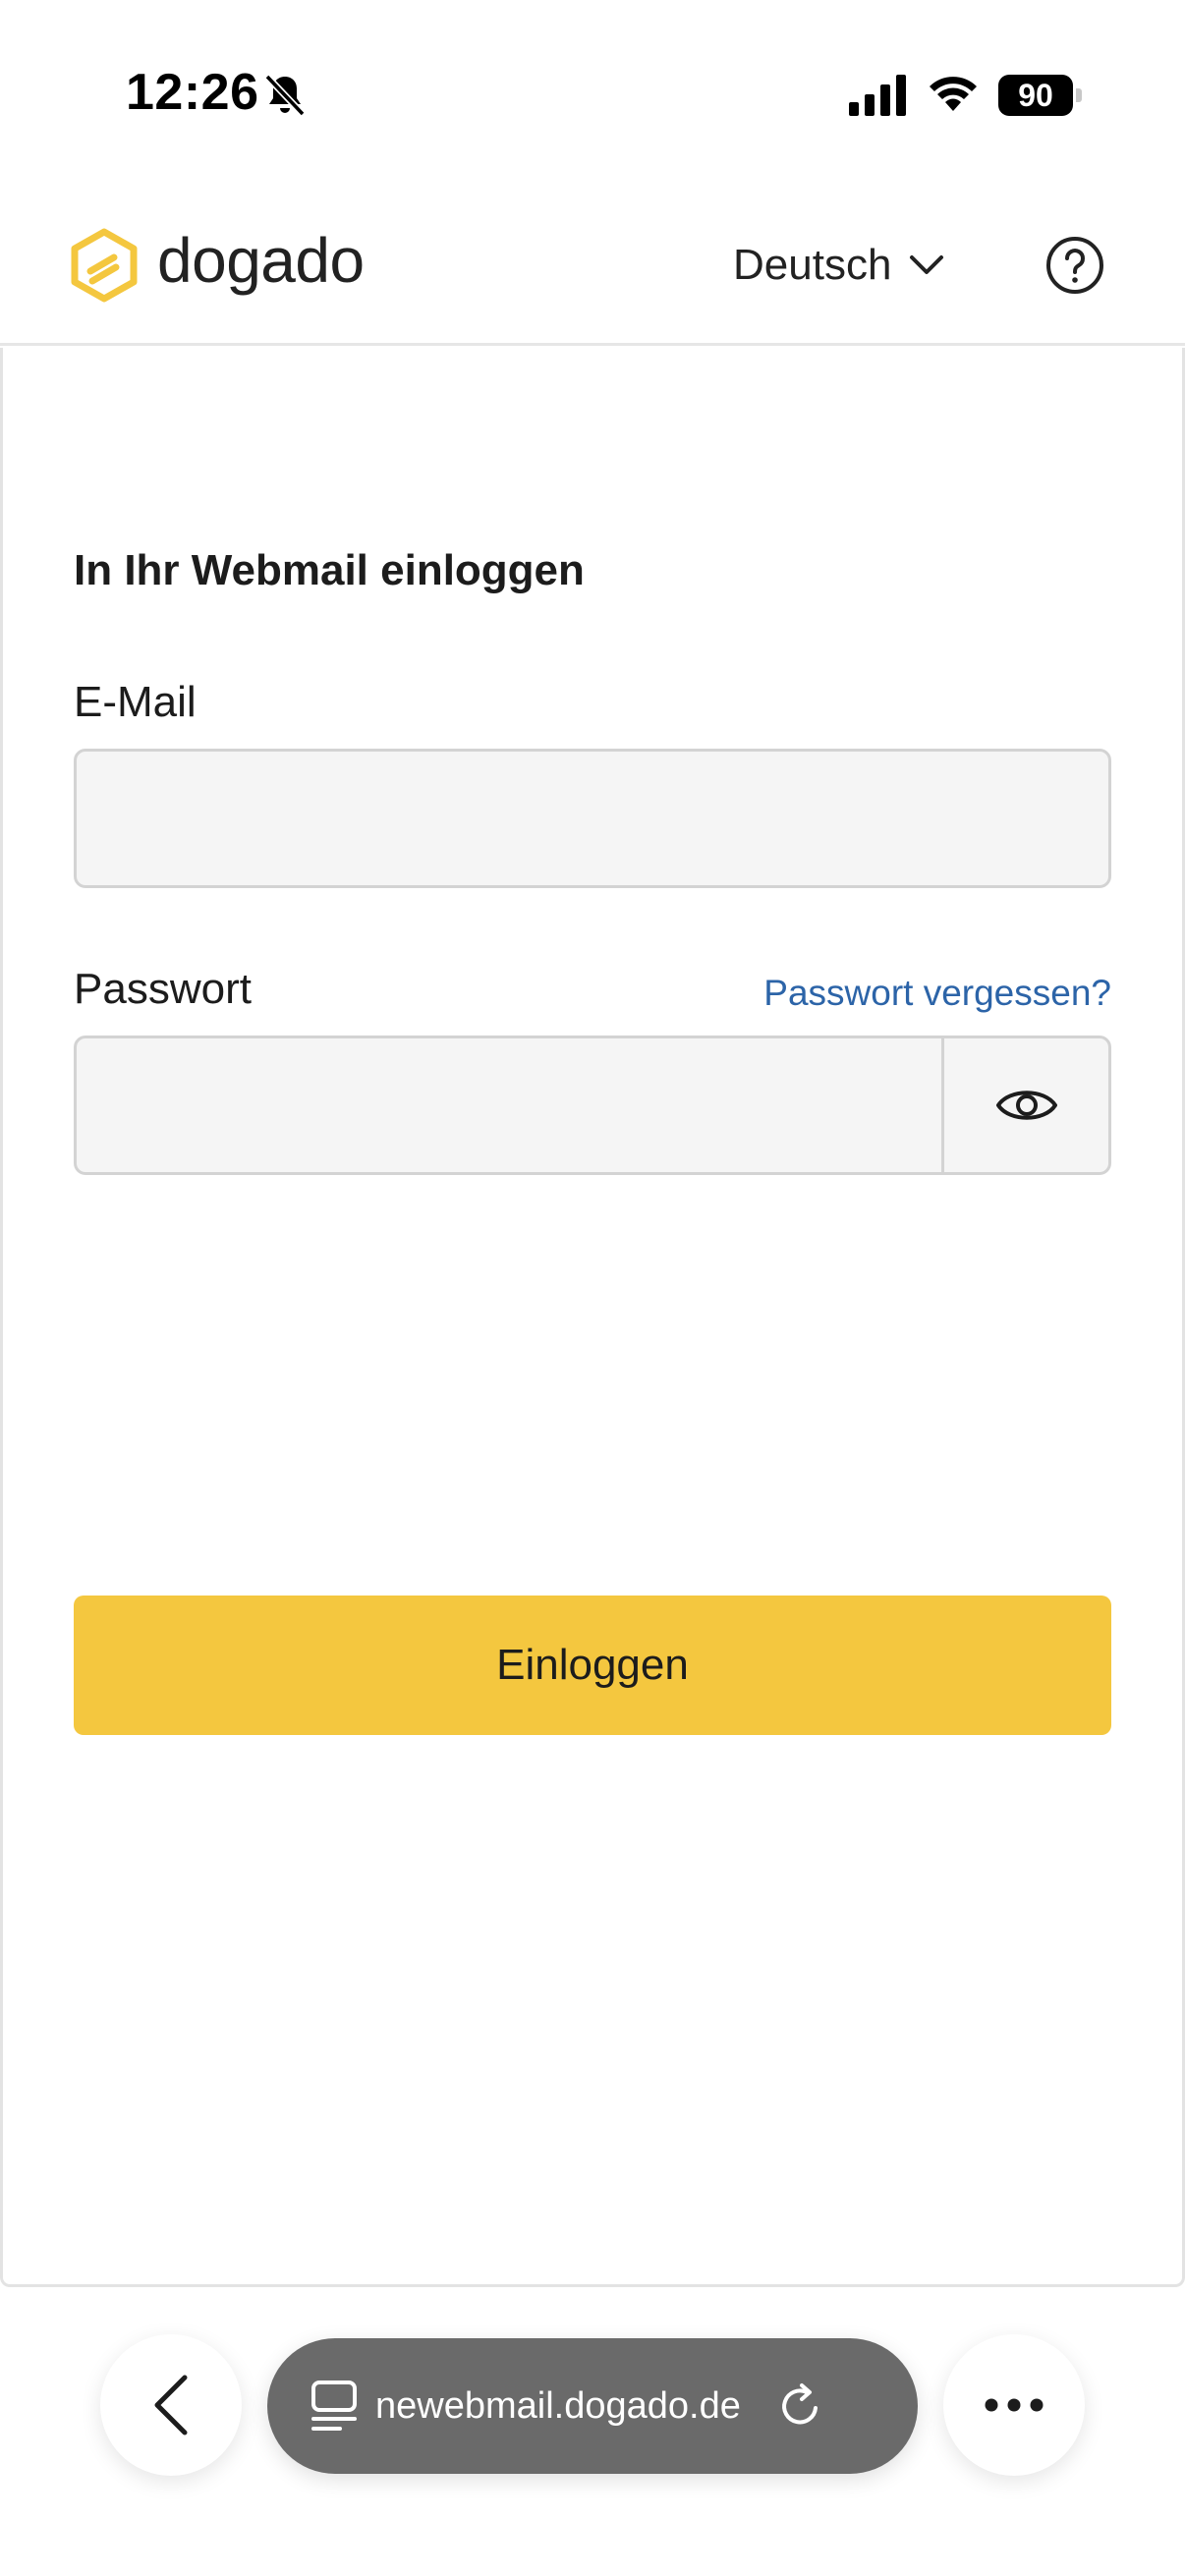 The width and height of the screenshot is (1185, 2576). I want to click on tabs-icon, so click(334, 2406).